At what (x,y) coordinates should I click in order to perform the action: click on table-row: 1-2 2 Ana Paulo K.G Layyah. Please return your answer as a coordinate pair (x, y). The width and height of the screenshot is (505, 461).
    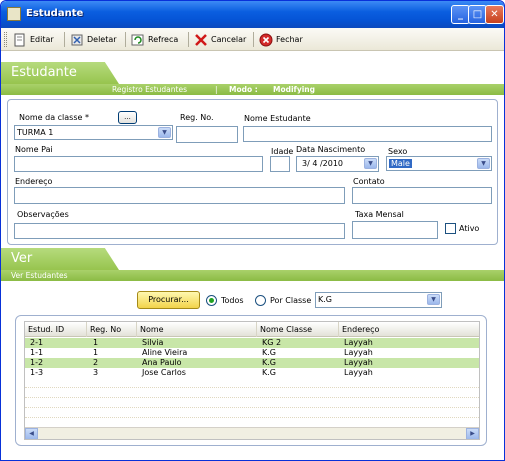
    Looking at the image, I should click on (252, 363).